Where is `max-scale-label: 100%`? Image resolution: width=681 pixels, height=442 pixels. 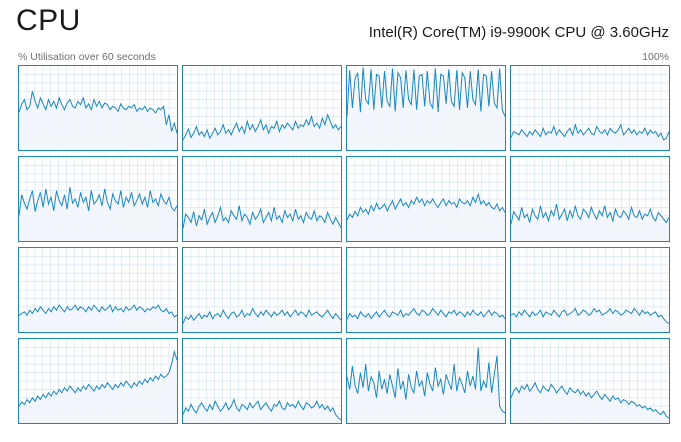 max-scale-label: 100% is located at coordinates (655, 57).